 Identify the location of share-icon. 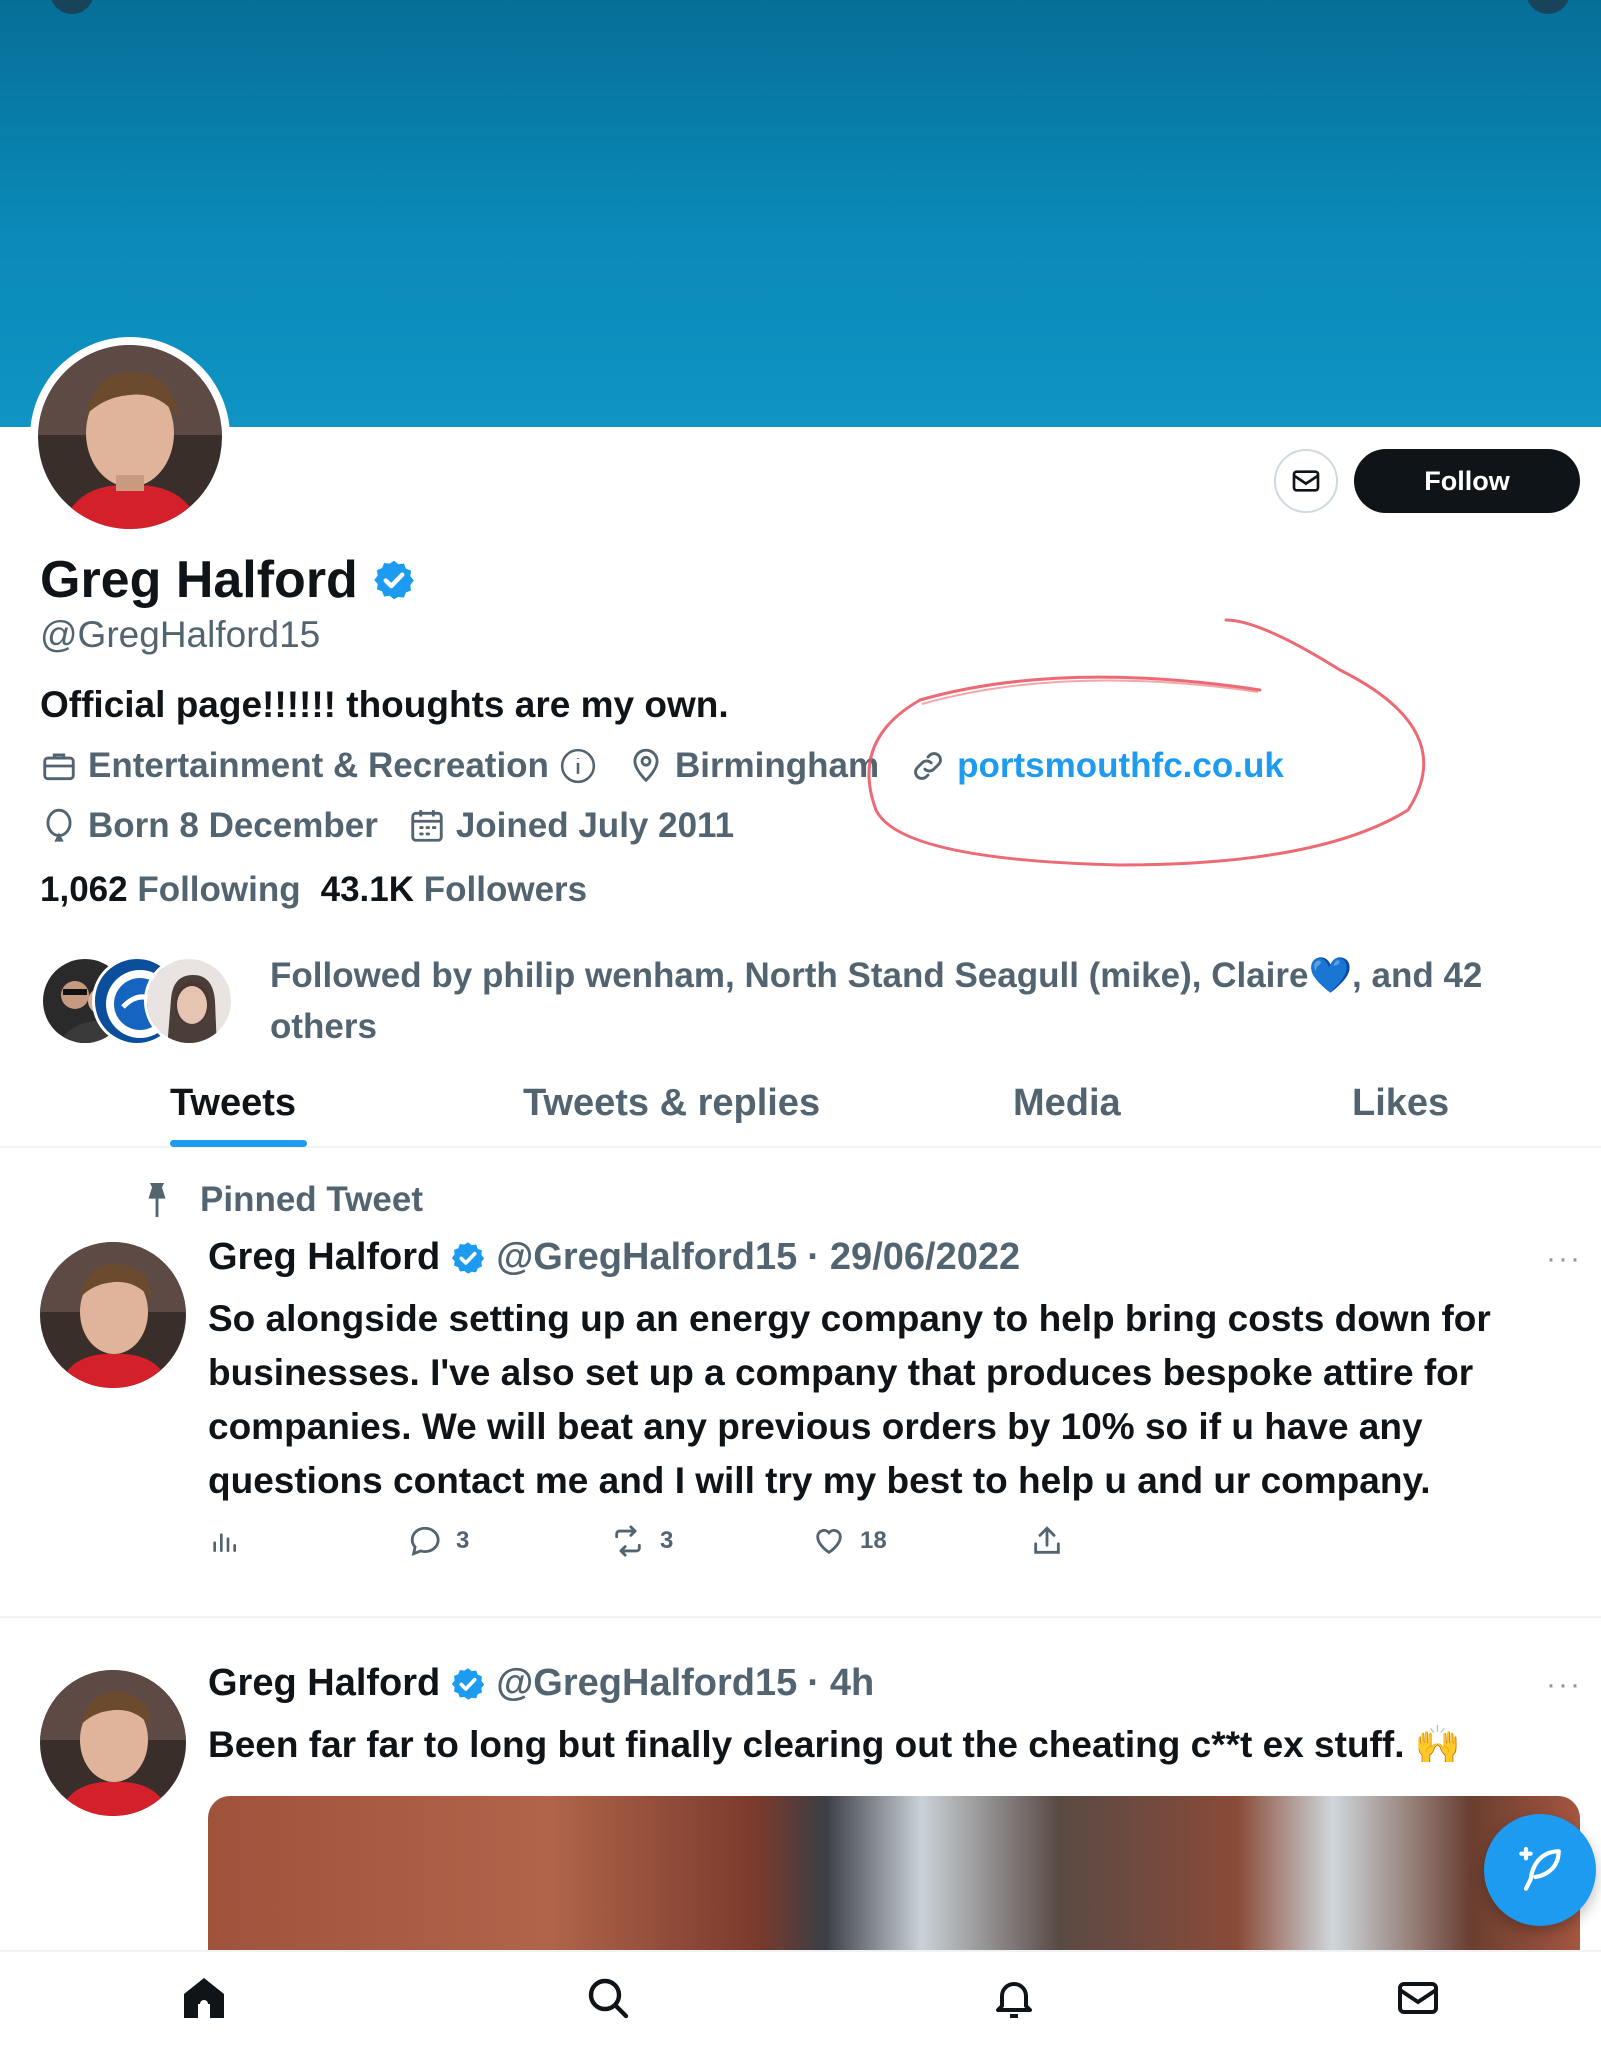
(1047, 1540).